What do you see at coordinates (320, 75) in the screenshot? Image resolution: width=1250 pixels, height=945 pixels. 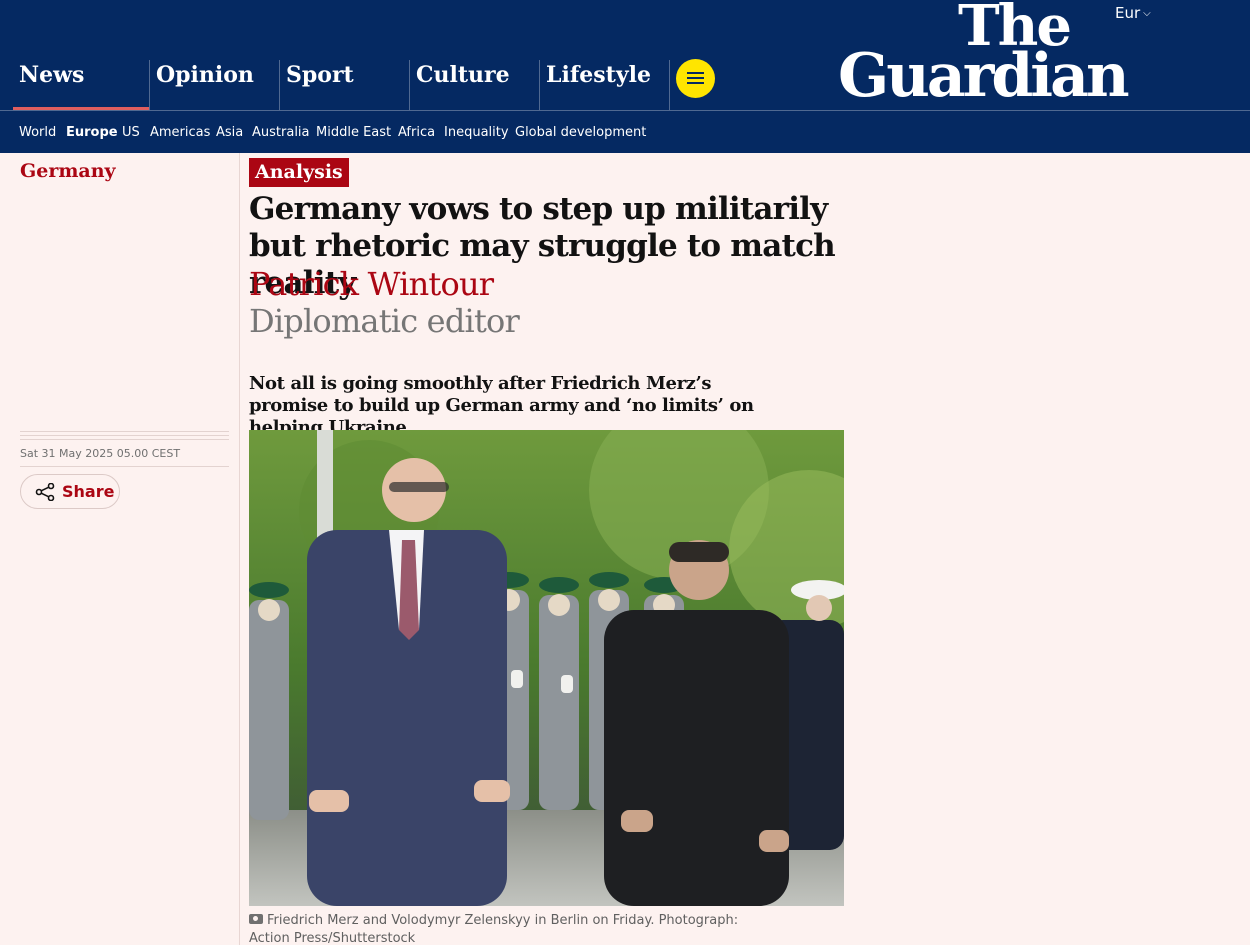 I see `pillar-sport-label: Sport` at bounding box center [320, 75].